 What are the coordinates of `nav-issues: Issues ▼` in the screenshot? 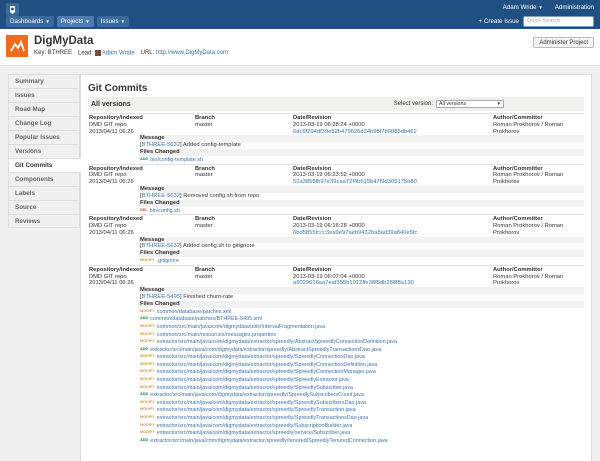 It's located at (113, 21).